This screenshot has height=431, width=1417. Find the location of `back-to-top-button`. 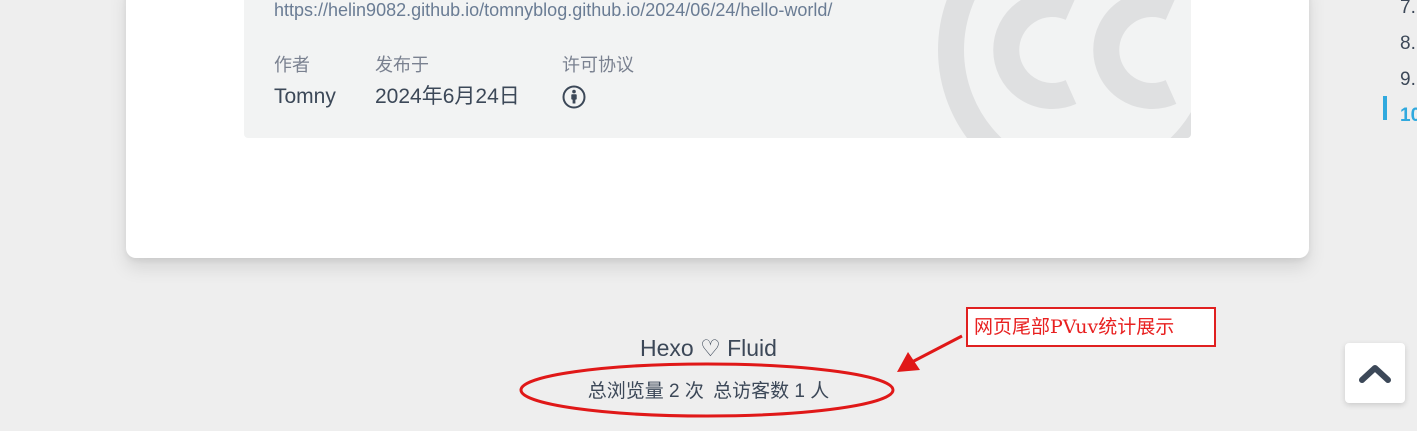

back-to-top-button is located at coordinates (1375, 373).